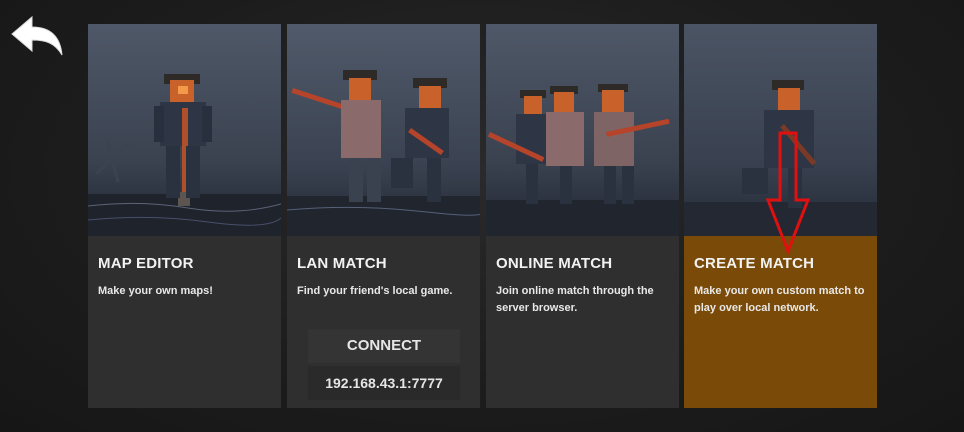 The image size is (964, 432). I want to click on back-button, so click(37, 36).